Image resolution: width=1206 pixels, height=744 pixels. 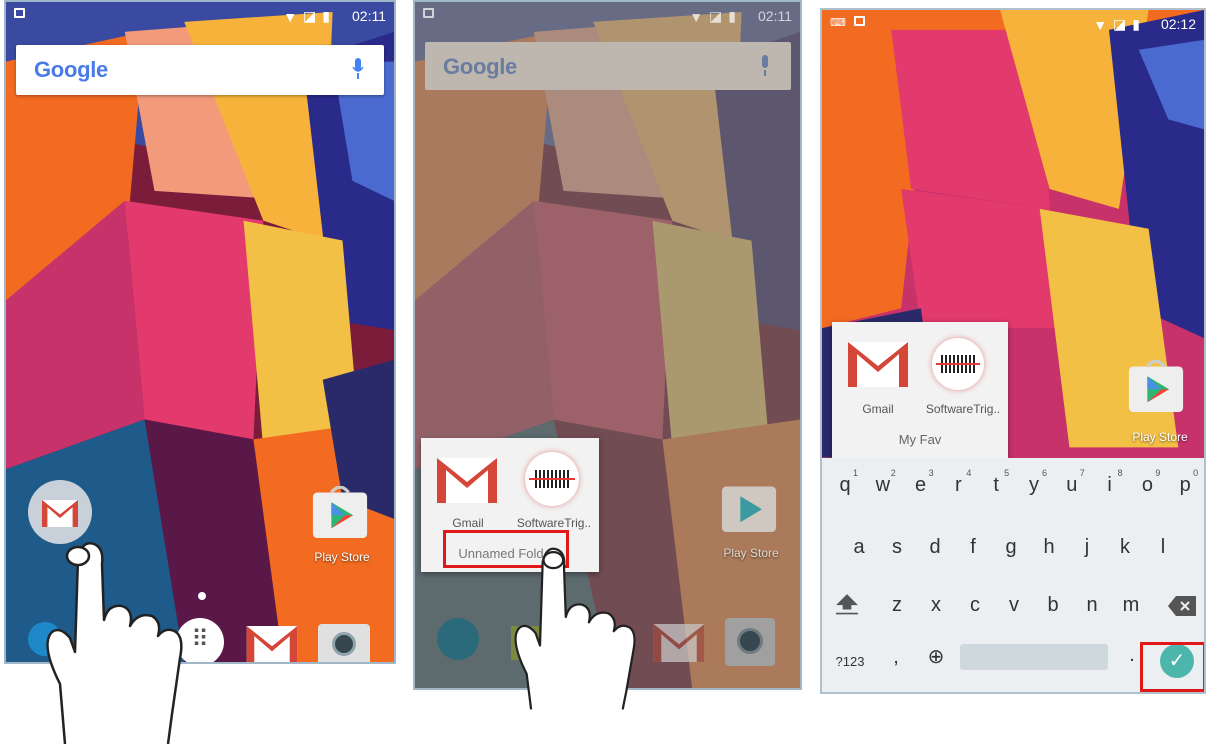 I want to click on key-a: a, so click(x=859, y=547).